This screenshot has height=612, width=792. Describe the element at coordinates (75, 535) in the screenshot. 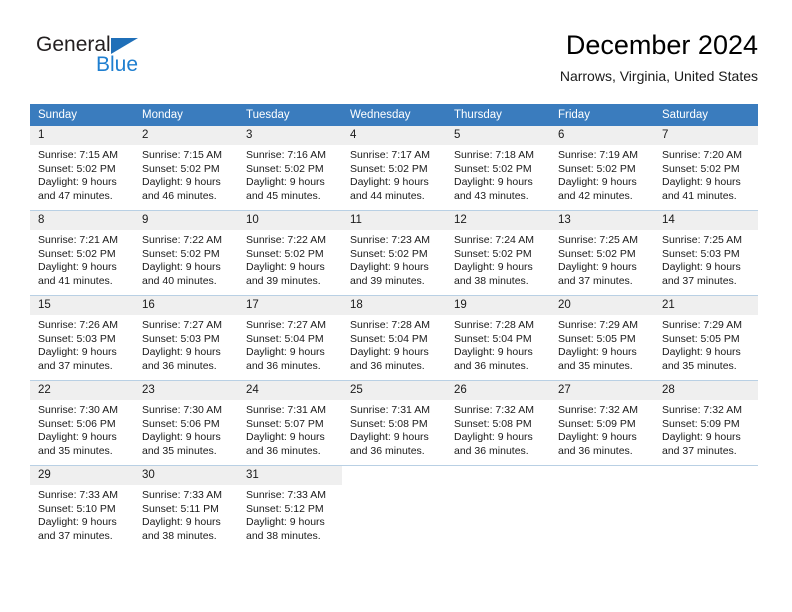

I see `daylight-text-line2: and 37 minutes.` at that location.